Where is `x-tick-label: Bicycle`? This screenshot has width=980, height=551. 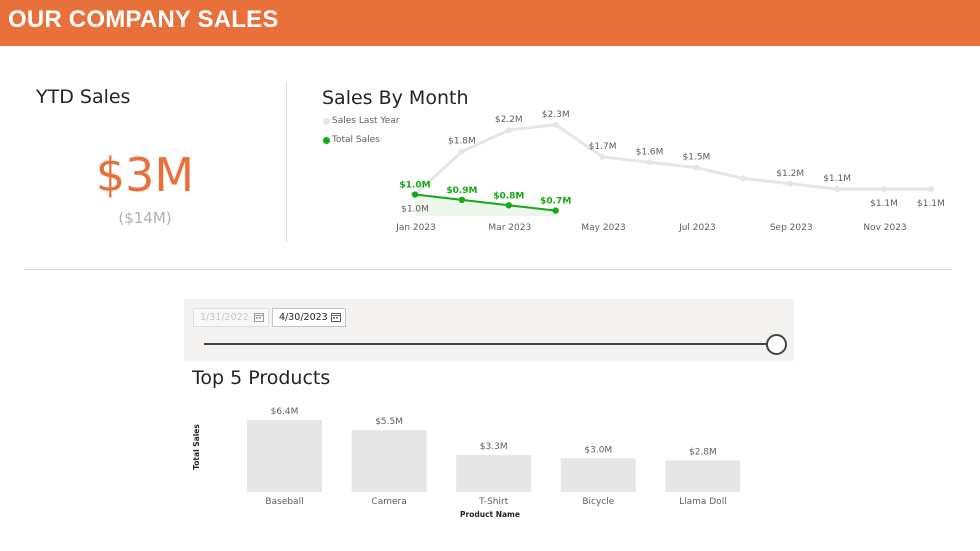 x-tick-label: Bicycle is located at coordinates (598, 502).